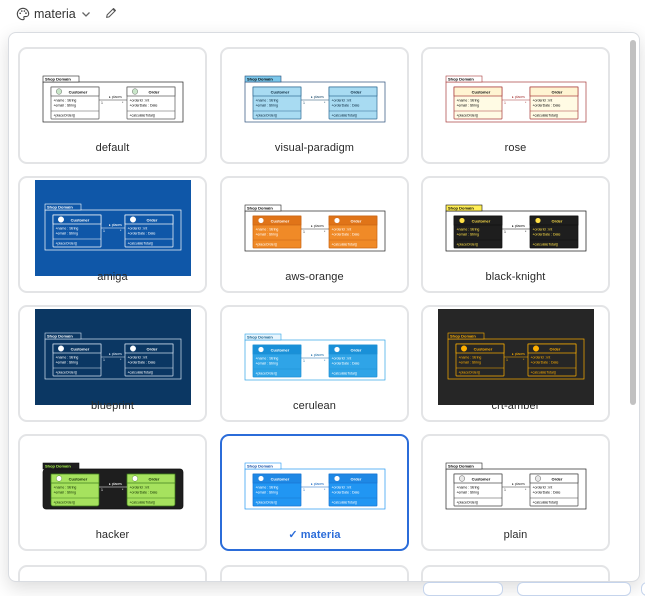 This screenshot has width=645, height=596. I want to click on theme-name: blueprint, so click(112, 406).